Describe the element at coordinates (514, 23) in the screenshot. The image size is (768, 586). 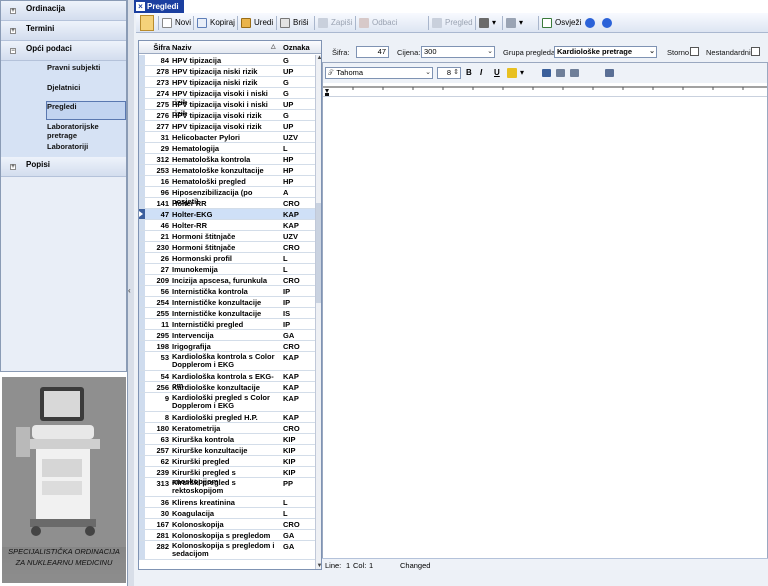
I see `print-dropdown-button: ▾` at that location.